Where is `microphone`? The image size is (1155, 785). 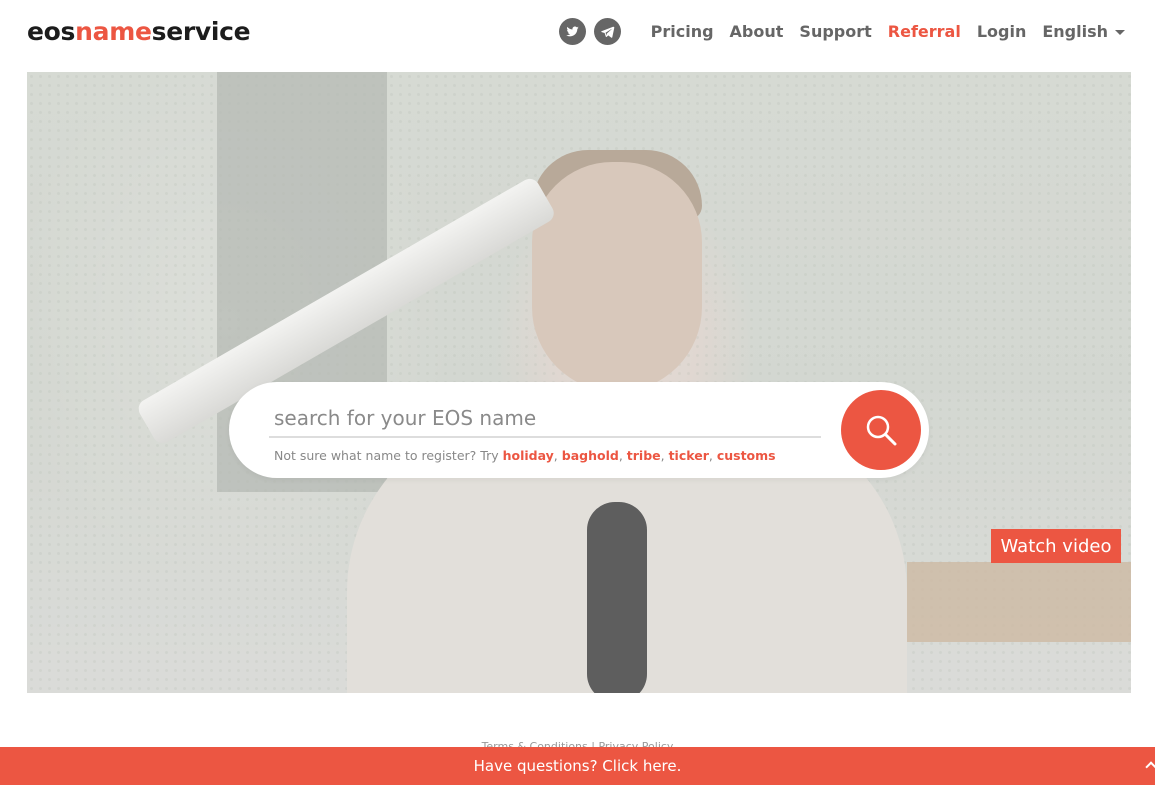
microphone is located at coordinates (617, 597).